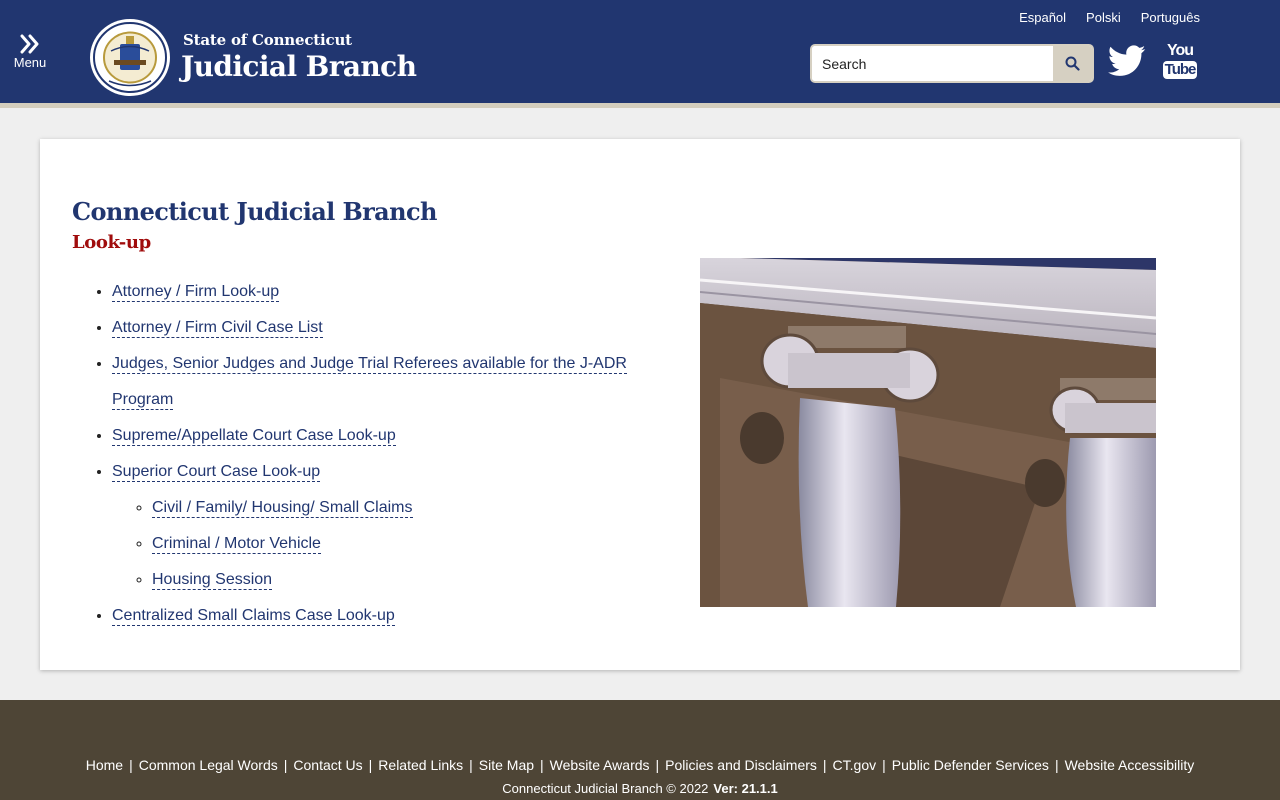 The height and width of the screenshot is (800, 1280). What do you see at coordinates (236, 544) in the screenshot?
I see `criminal-motor-vehicle-link: Criminal / Motor Vehicle` at bounding box center [236, 544].